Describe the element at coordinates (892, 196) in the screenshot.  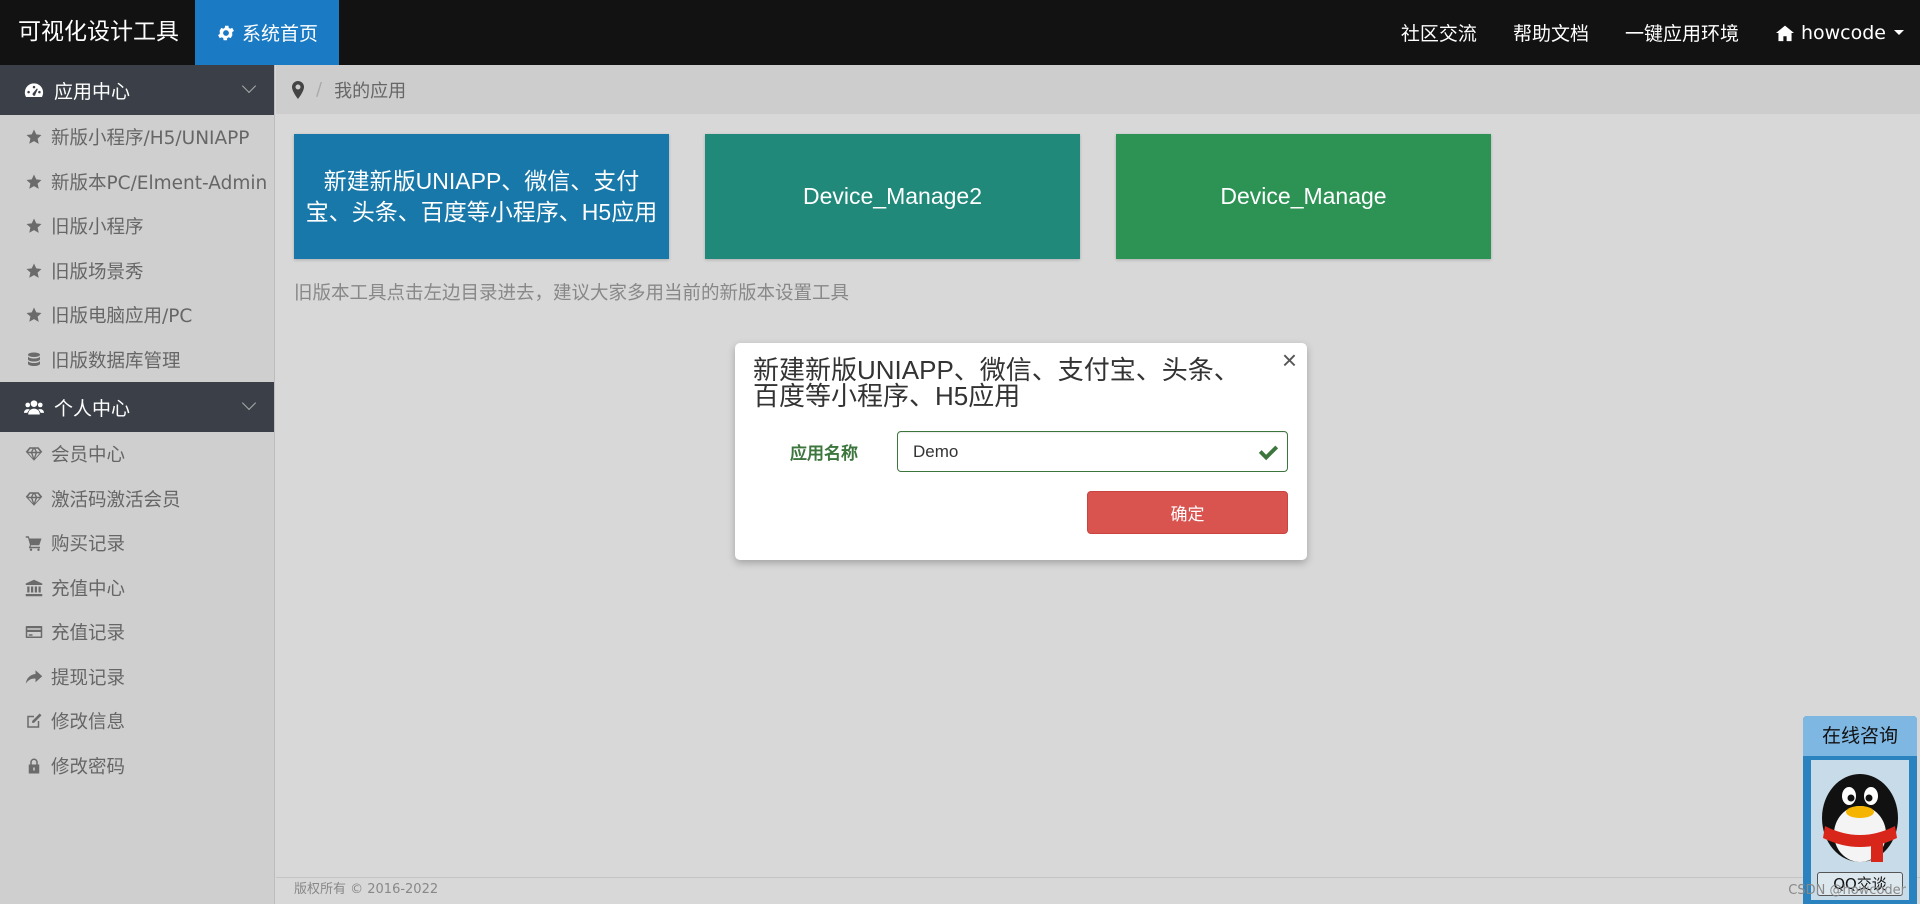
I see `app-card-device-manage2: Device_Manage2` at that location.